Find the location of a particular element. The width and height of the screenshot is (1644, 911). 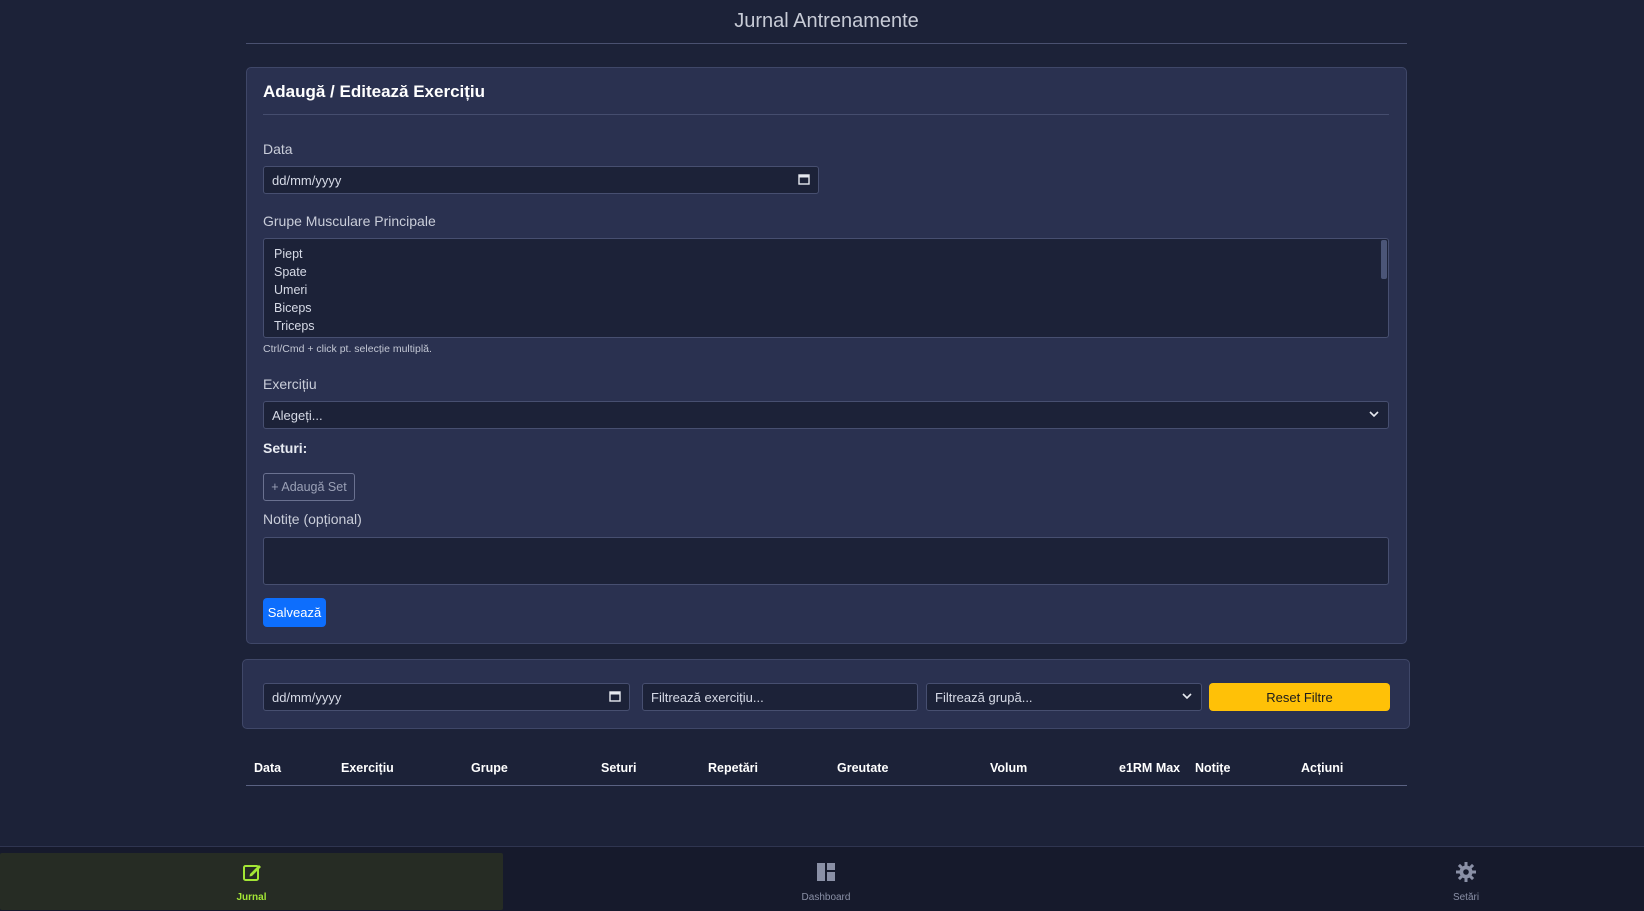

filter-date-input: dd/mm/yyyy is located at coordinates (446, 697).